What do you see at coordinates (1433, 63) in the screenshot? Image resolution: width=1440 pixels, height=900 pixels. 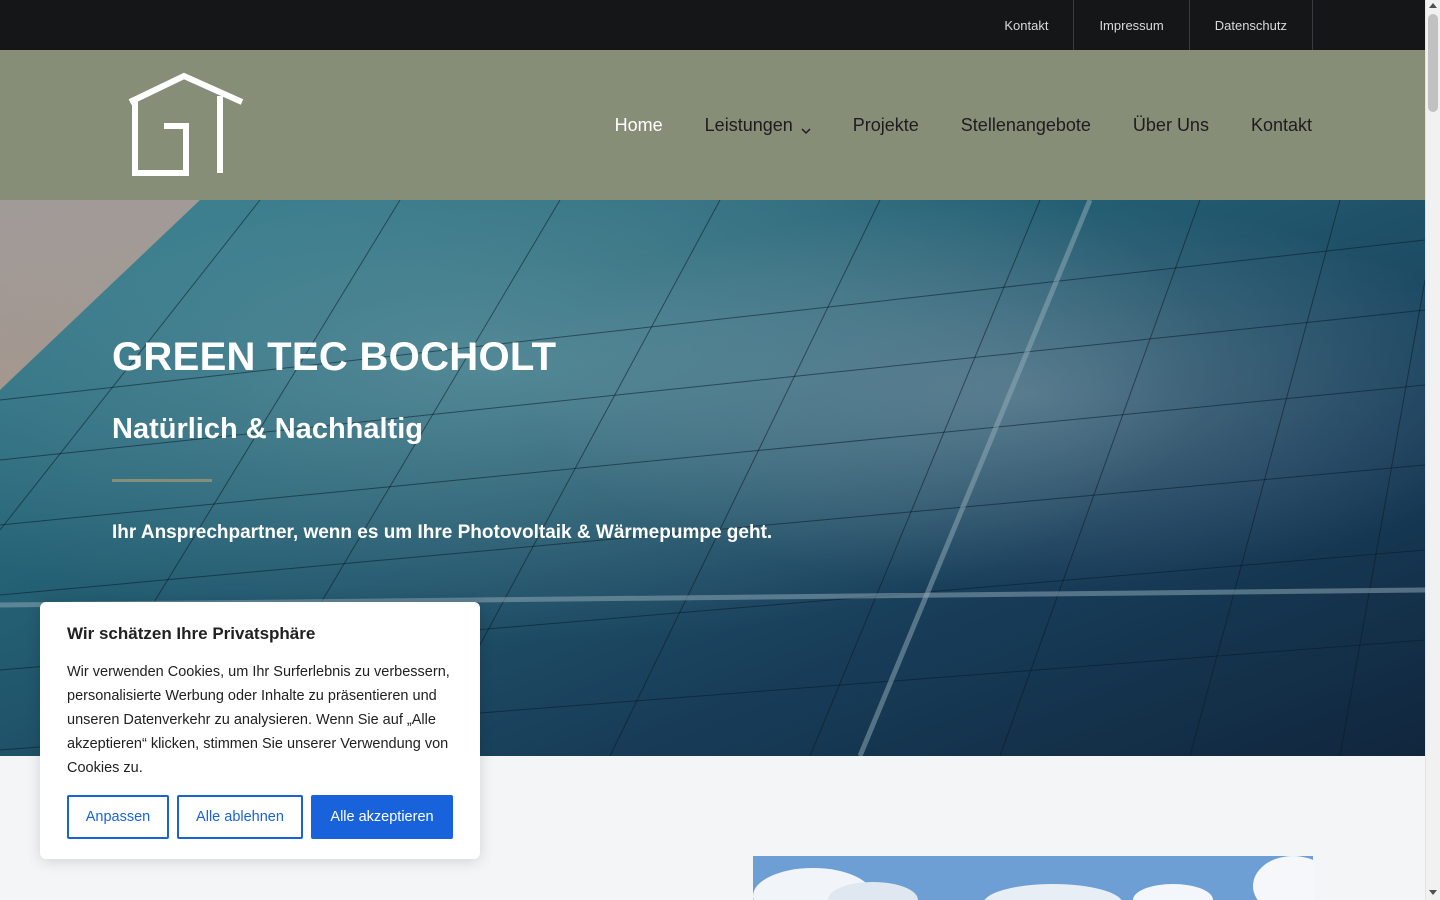 I see `scrollbar-thumb` at bounding box center [1433, 63].